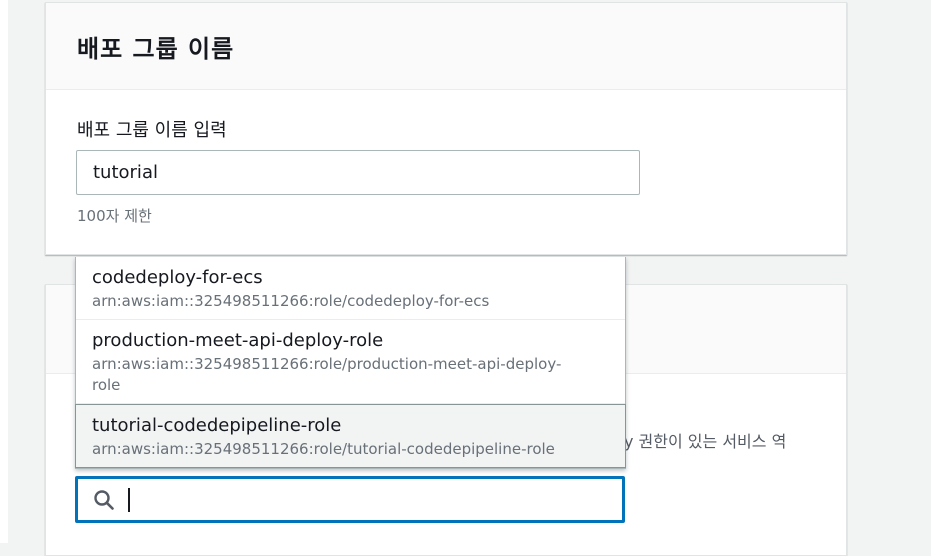 The image size is (931, 556). I want to click on search-icon, so click(104, 500).